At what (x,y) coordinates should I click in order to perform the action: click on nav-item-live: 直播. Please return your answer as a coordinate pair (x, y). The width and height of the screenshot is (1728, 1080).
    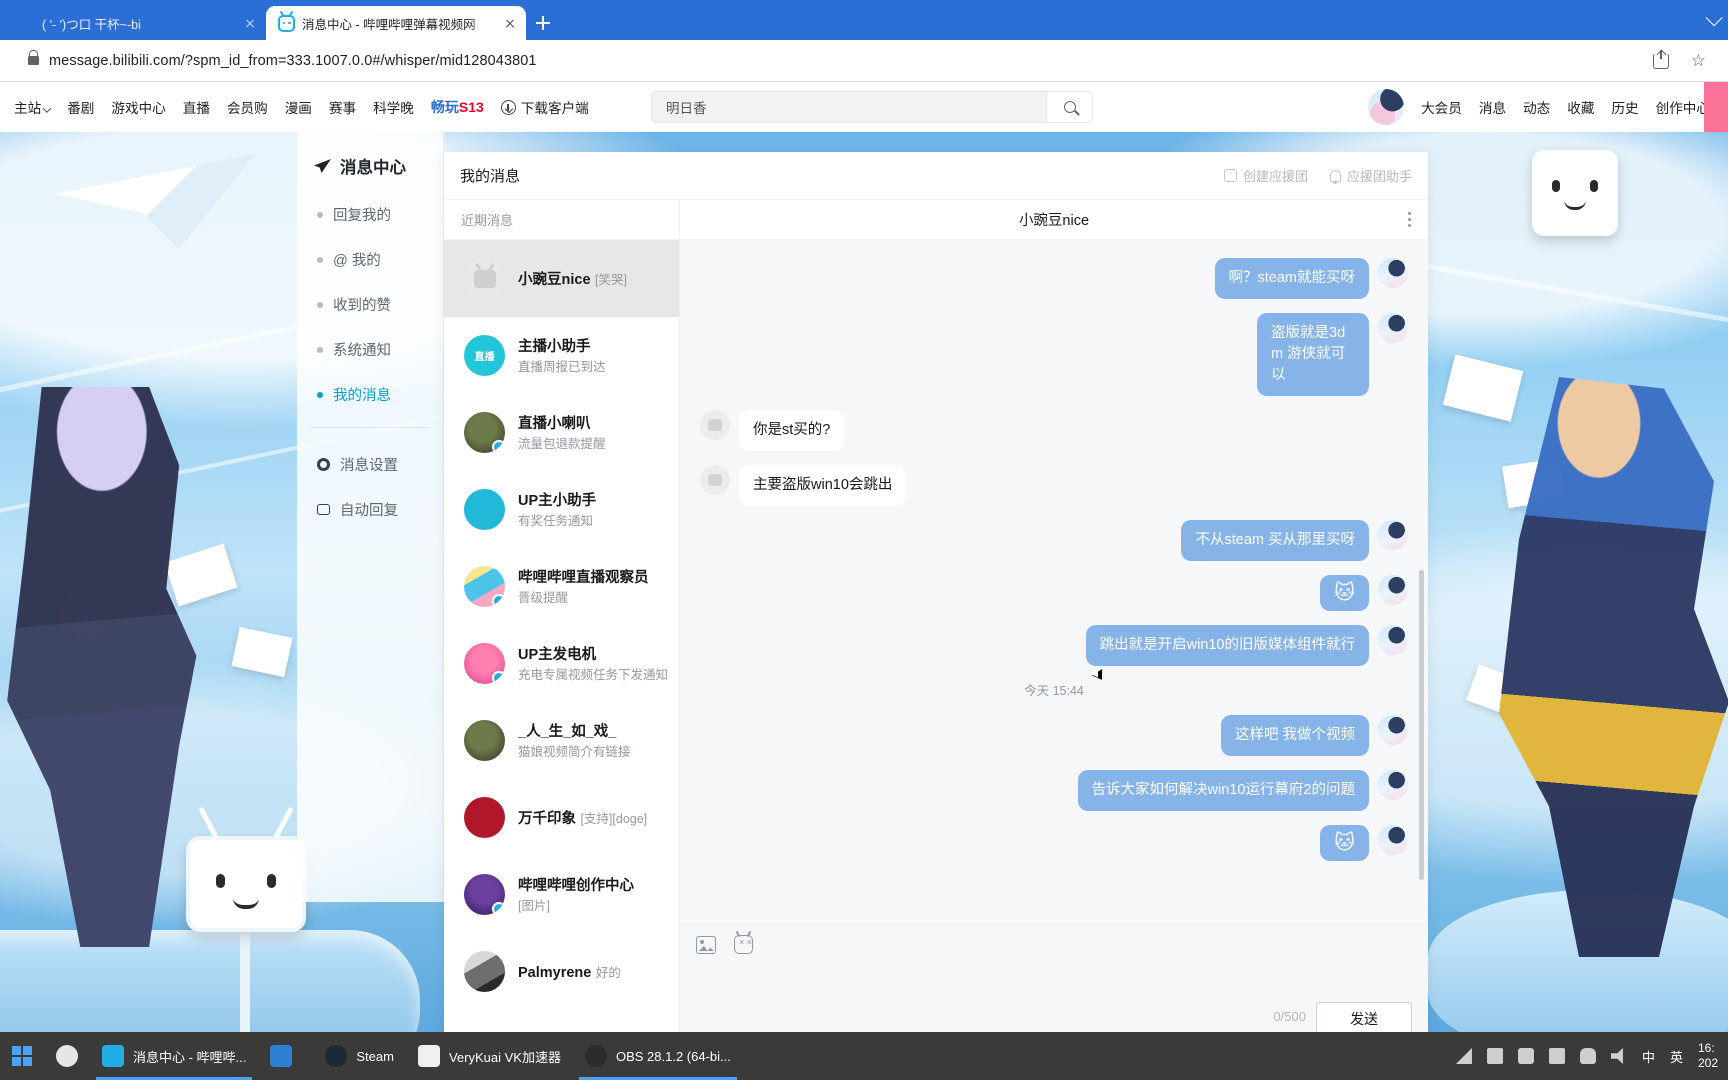
    Looking at the image, I should click on (196, 107).